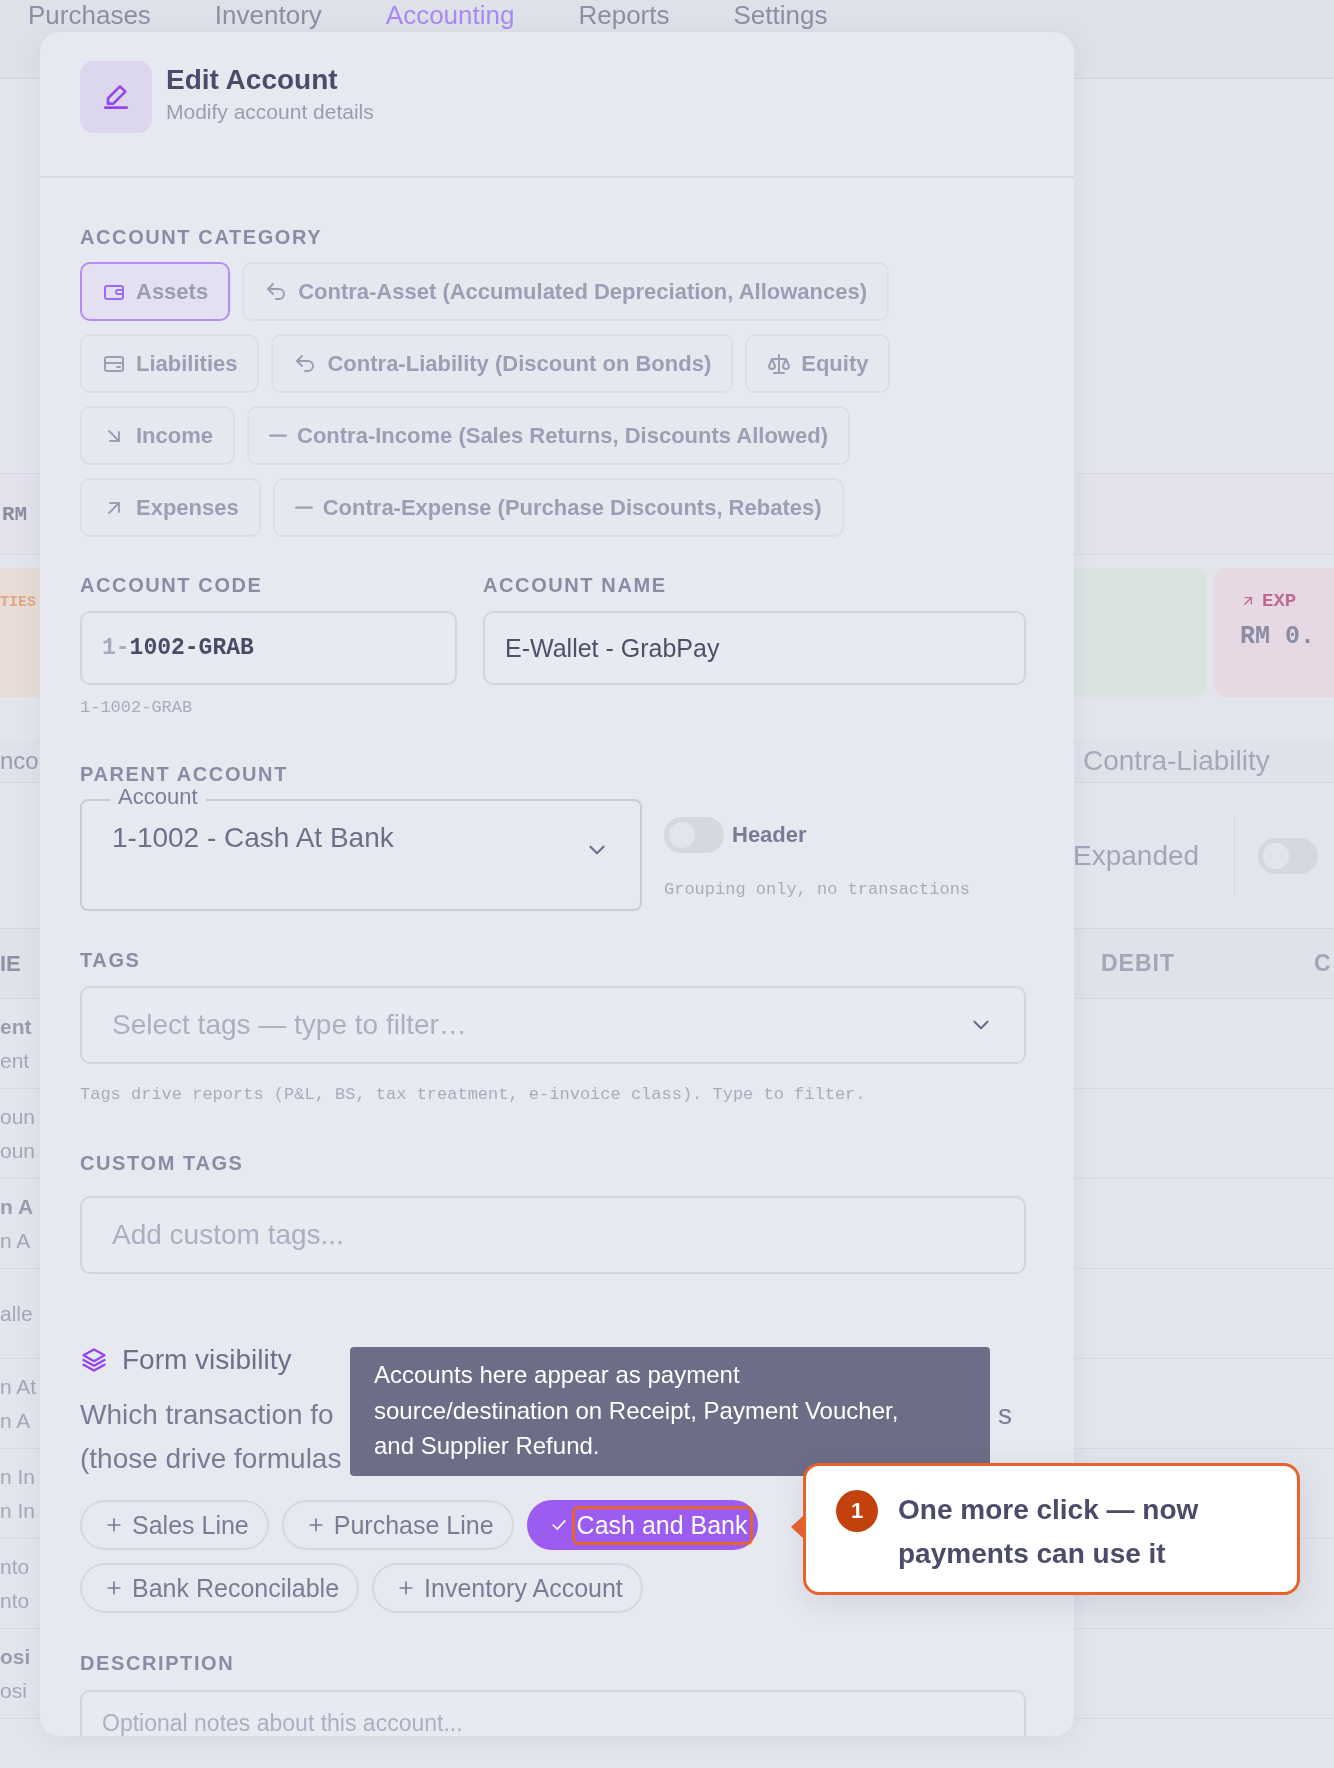 Image resolution: width=1334 pixels, height=1768 pixels. Describe the element at coordinates (558, 507) in the screenshot. I see `category-option: Contra-Expense (Purchase Discounts, Rebates)` at that location.